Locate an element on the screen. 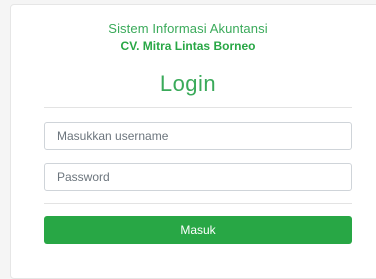  divider-top is located at coordinates (198, 107).